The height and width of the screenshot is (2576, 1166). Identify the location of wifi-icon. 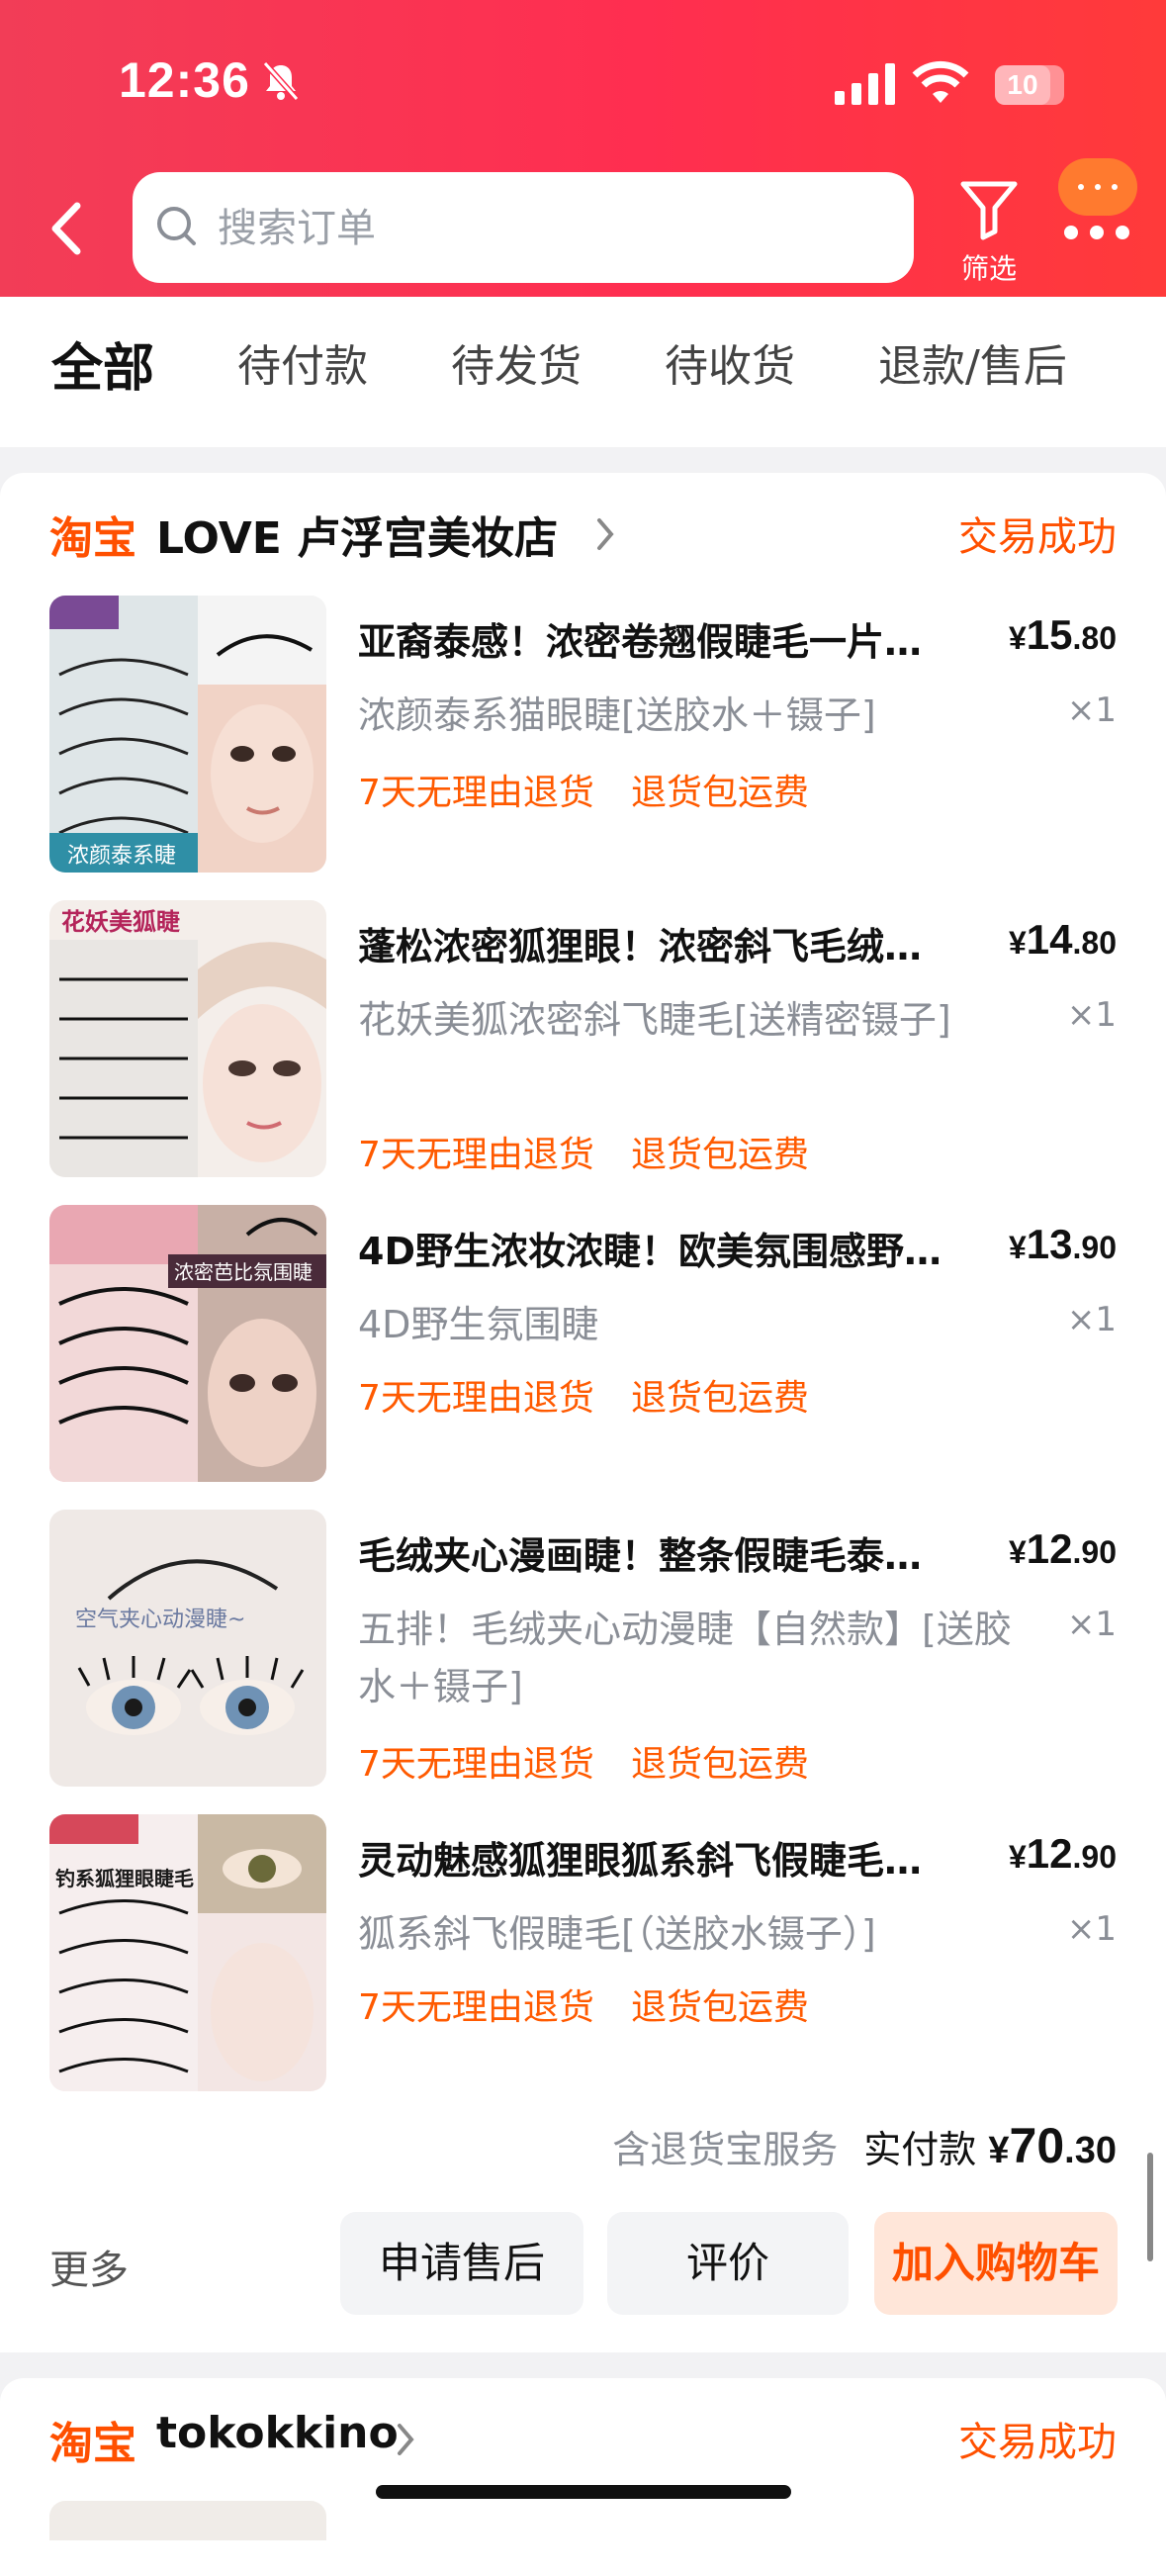
(940, 81).